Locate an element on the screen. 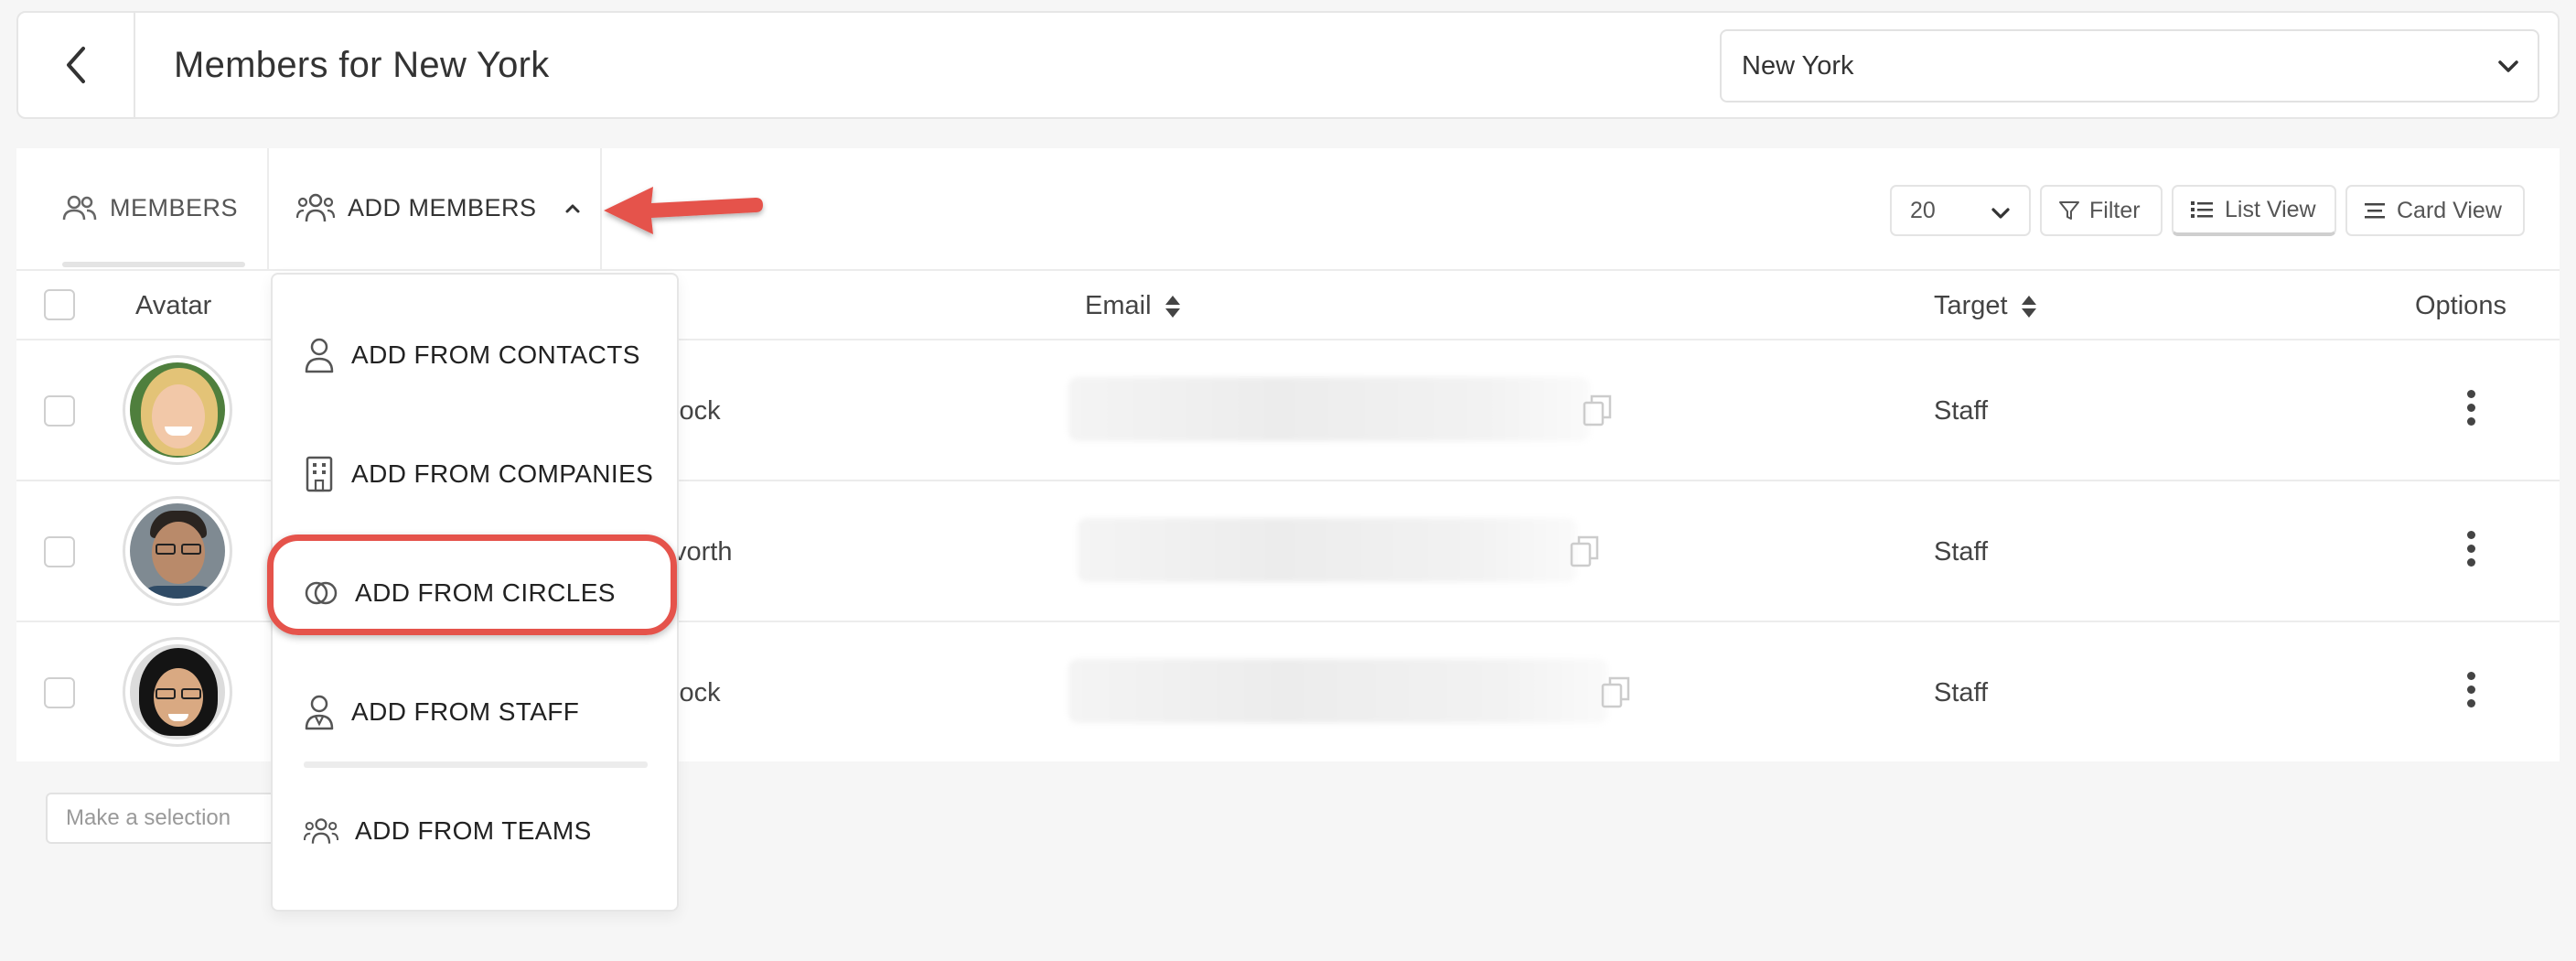  menu-item-label: ADD FROM TEAMS is located at coordinates (474, 830).